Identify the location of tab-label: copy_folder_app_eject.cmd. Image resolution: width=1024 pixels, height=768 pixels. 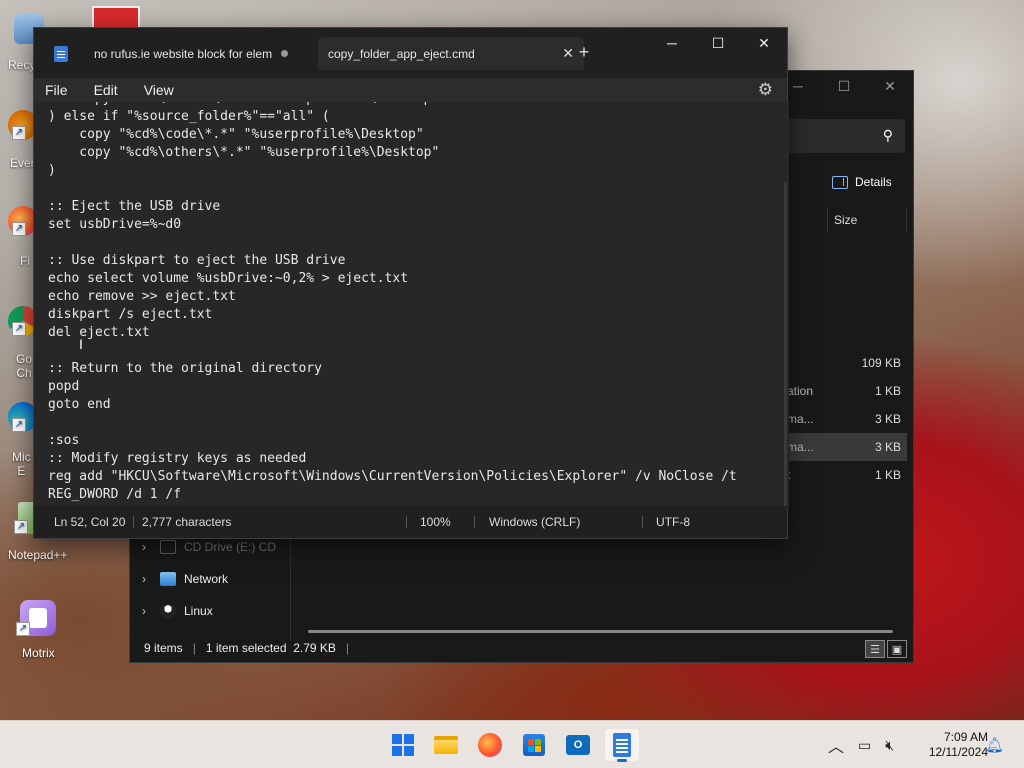
(401, 53).